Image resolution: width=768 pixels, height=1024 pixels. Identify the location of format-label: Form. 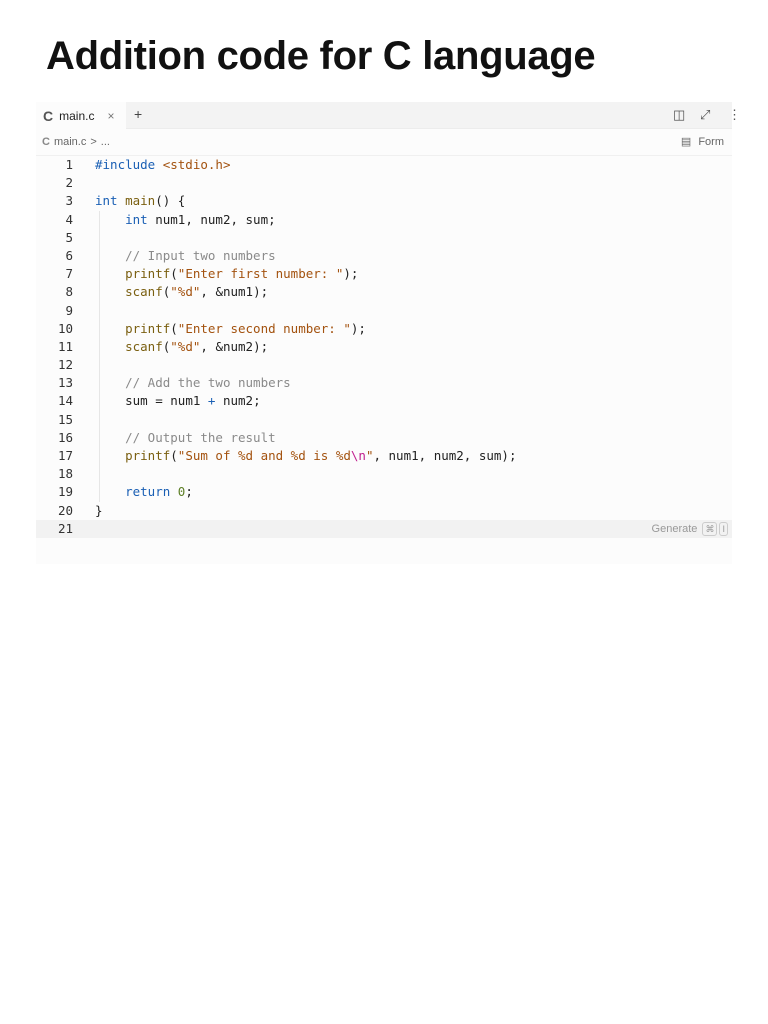
(711, 142).